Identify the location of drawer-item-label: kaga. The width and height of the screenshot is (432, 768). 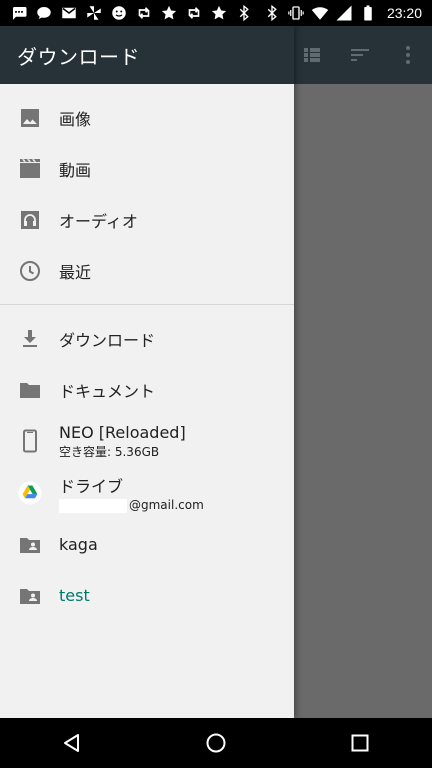
(78, 544).